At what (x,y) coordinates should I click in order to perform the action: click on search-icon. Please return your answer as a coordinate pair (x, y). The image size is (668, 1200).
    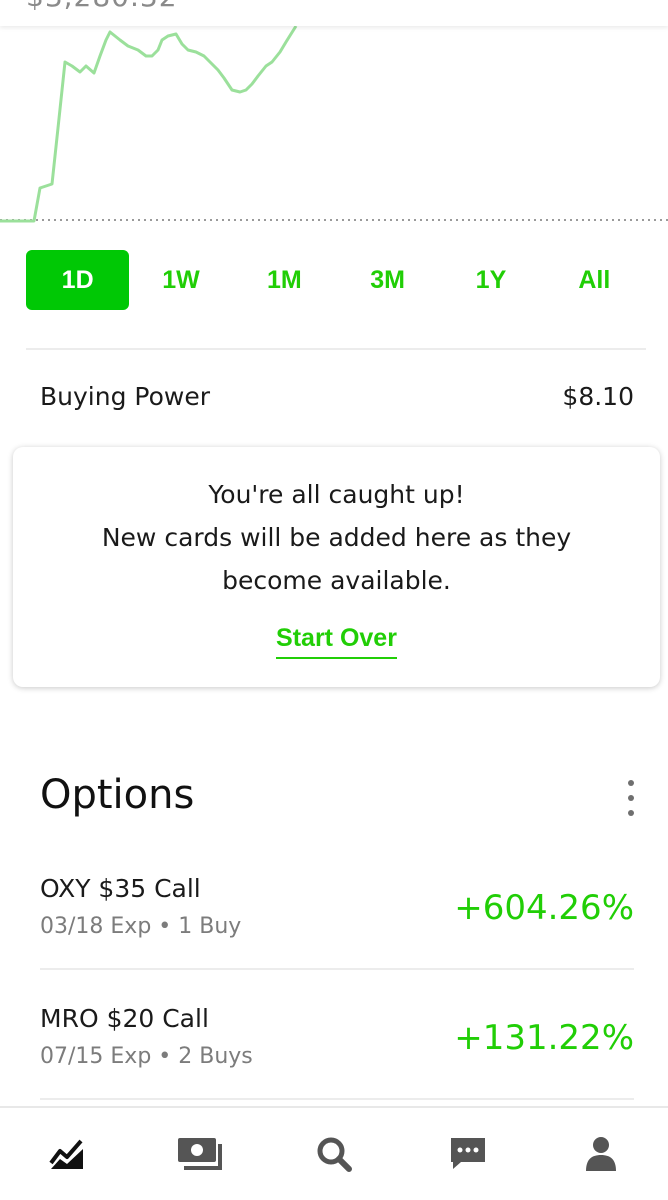
    Looking at the image, I should click on (334, 1154).